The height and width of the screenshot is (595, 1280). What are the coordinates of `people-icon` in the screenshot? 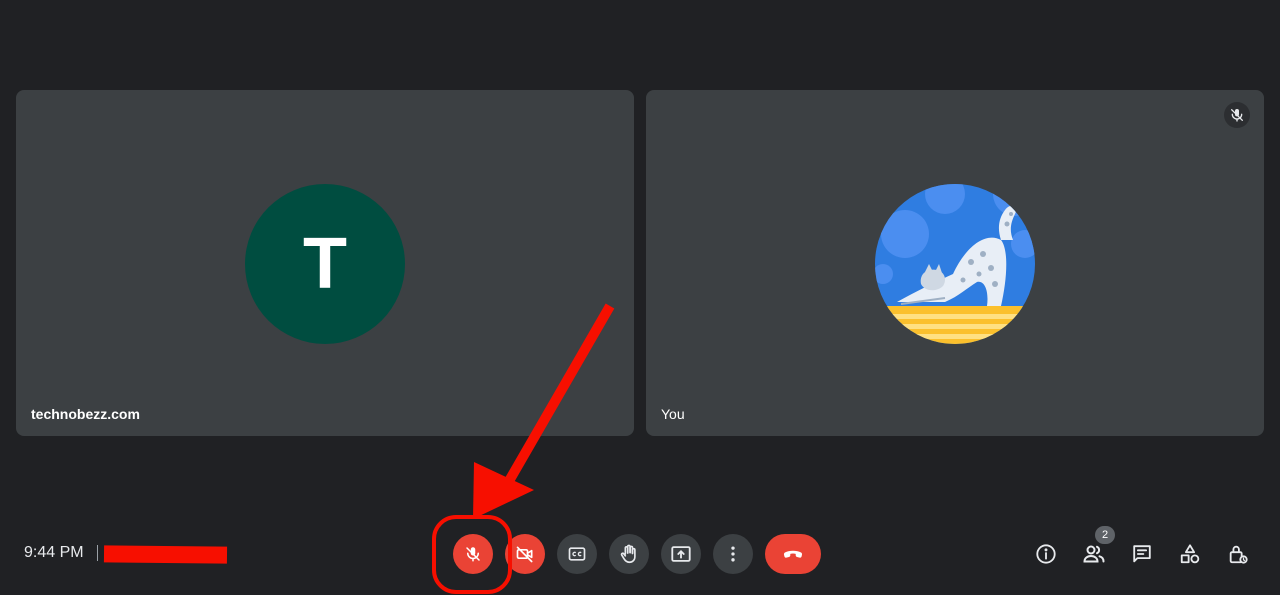 It's located at (1094, 554).